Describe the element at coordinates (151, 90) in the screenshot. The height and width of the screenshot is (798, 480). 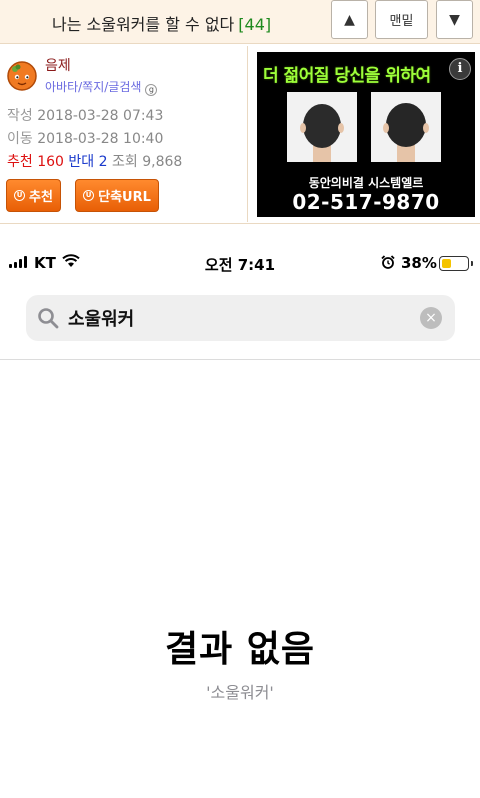
I see `author-badge-icon: g` at that location.